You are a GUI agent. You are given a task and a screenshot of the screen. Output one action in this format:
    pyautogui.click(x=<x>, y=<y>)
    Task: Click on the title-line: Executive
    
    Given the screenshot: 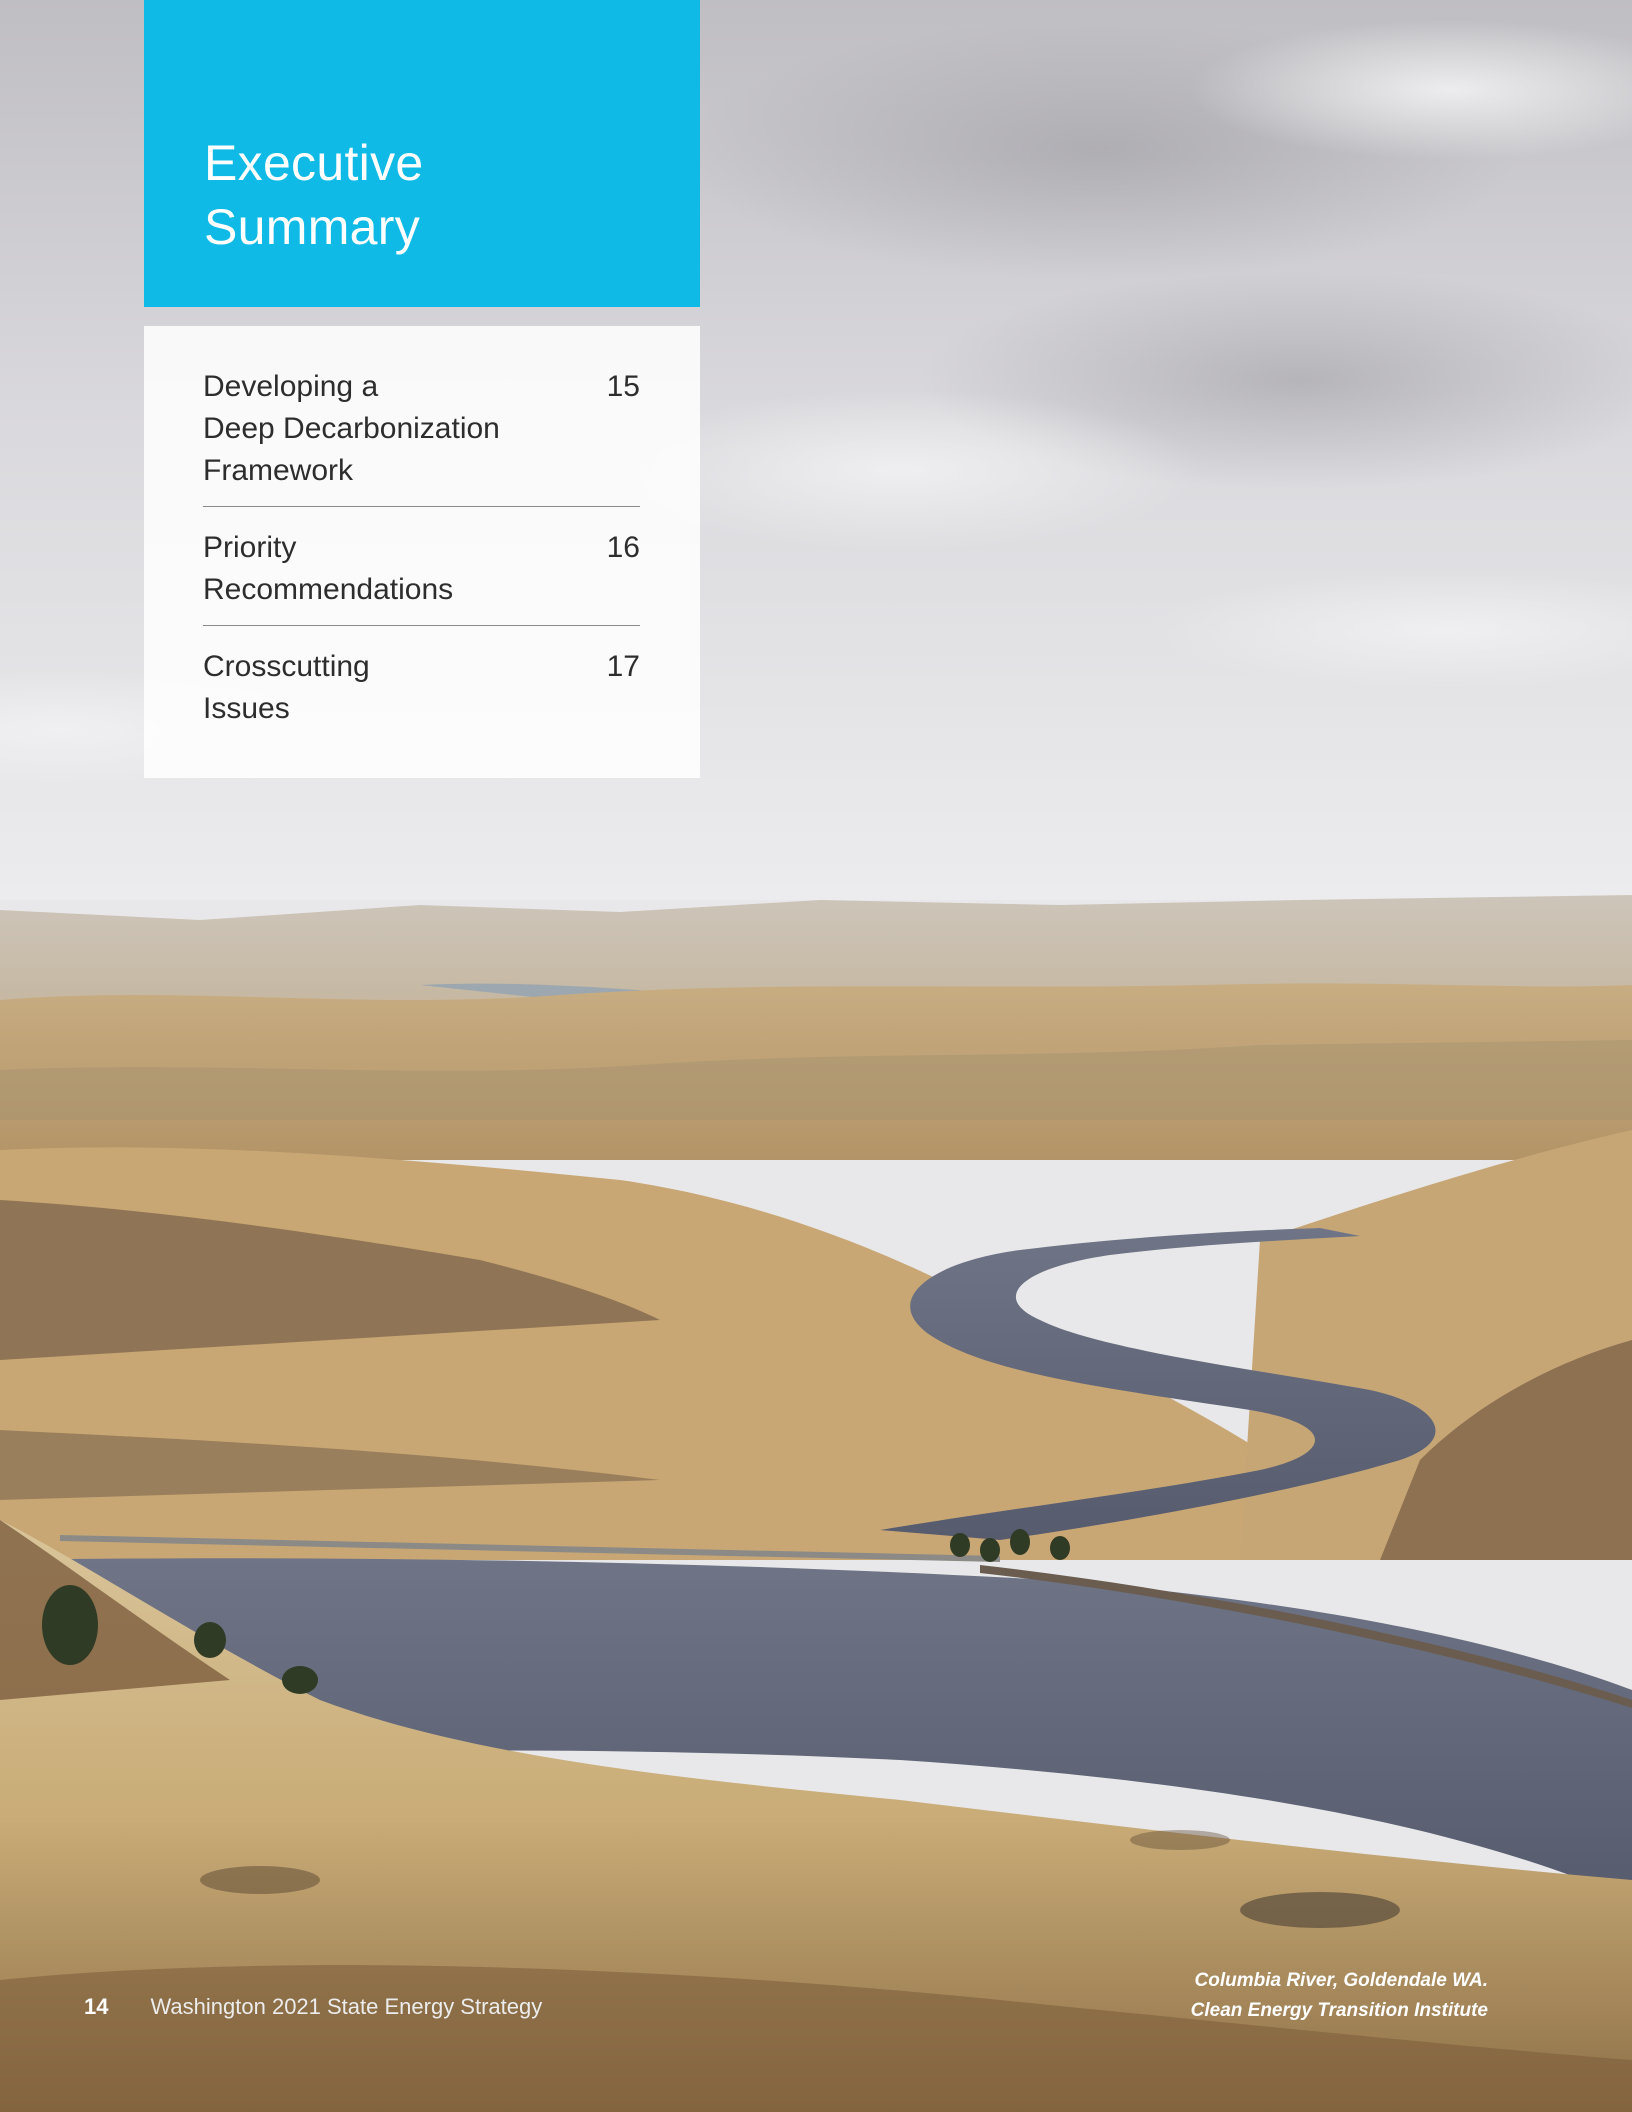 What is the action you would take?
    pyautogui.click(x=314, y=163)
    